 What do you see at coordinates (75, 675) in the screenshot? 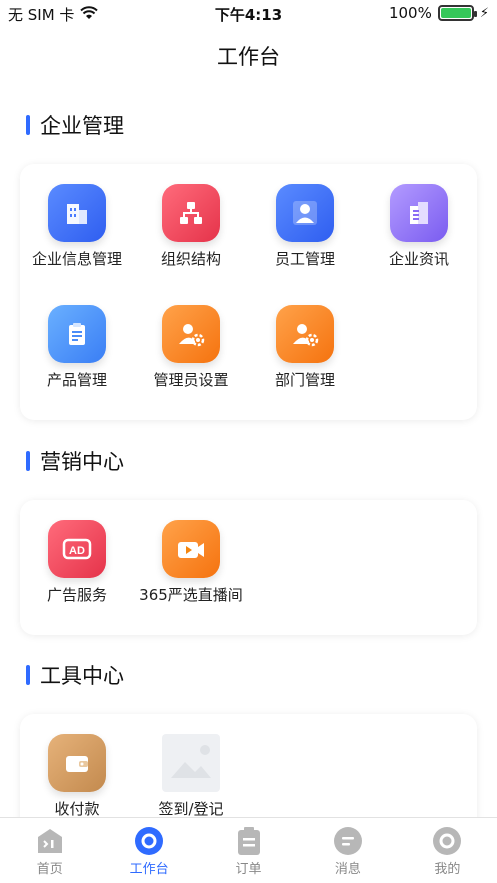
I see `section-title-tools: 工具中心` at bounding box center [75, 675].